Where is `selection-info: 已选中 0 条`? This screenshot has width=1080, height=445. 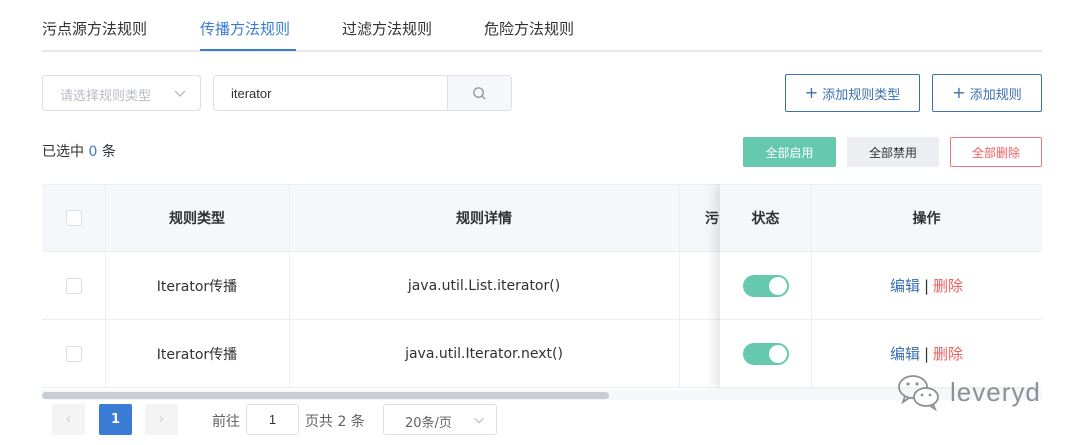
selection-info: 已选中 0 条 is located at coordinates (79, 151).